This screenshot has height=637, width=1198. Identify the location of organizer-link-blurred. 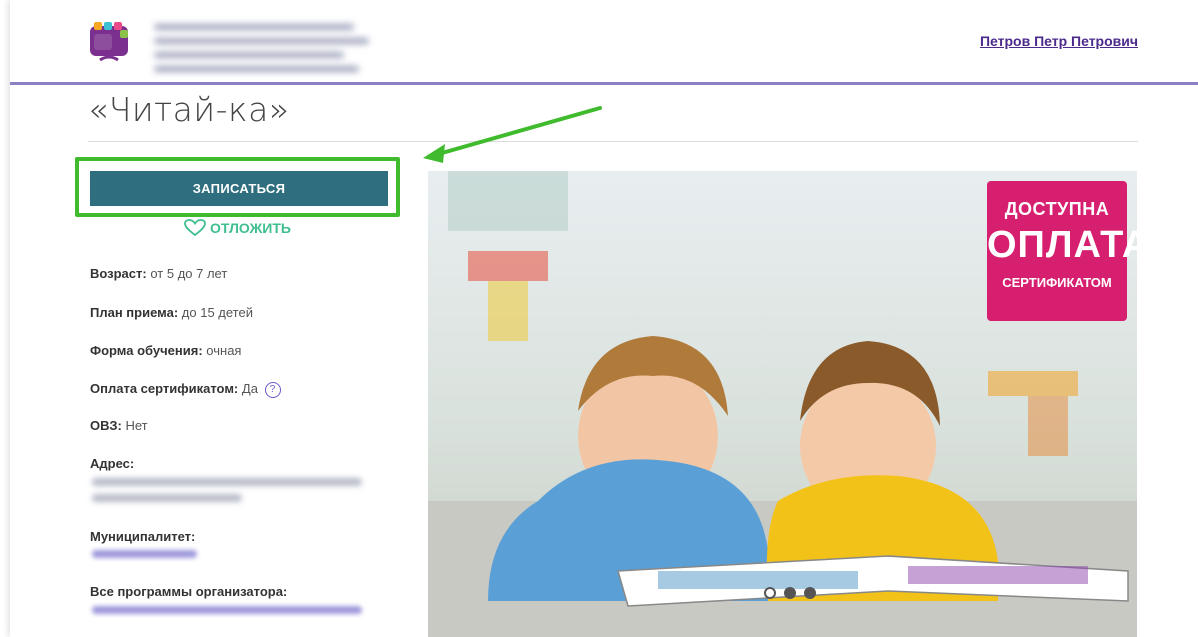
(227, 610).